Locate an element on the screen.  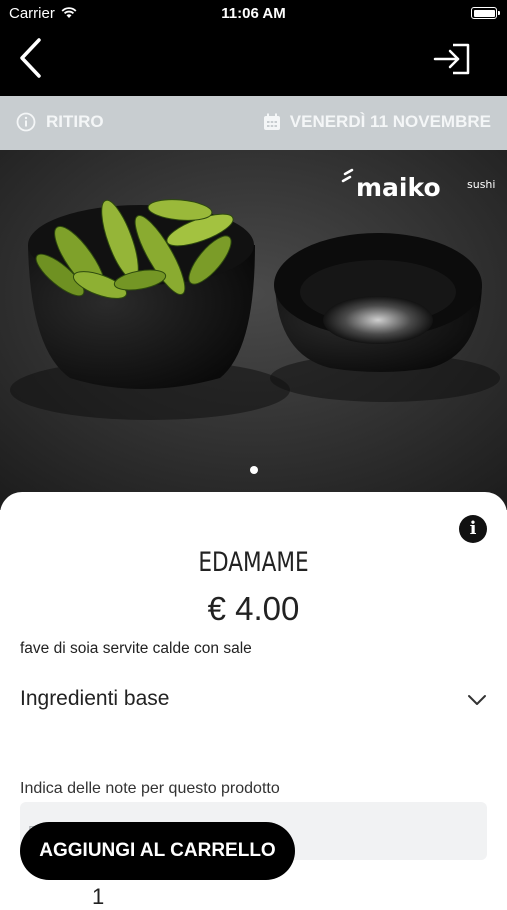
info-icon: i is located at coordinates (473, 528).